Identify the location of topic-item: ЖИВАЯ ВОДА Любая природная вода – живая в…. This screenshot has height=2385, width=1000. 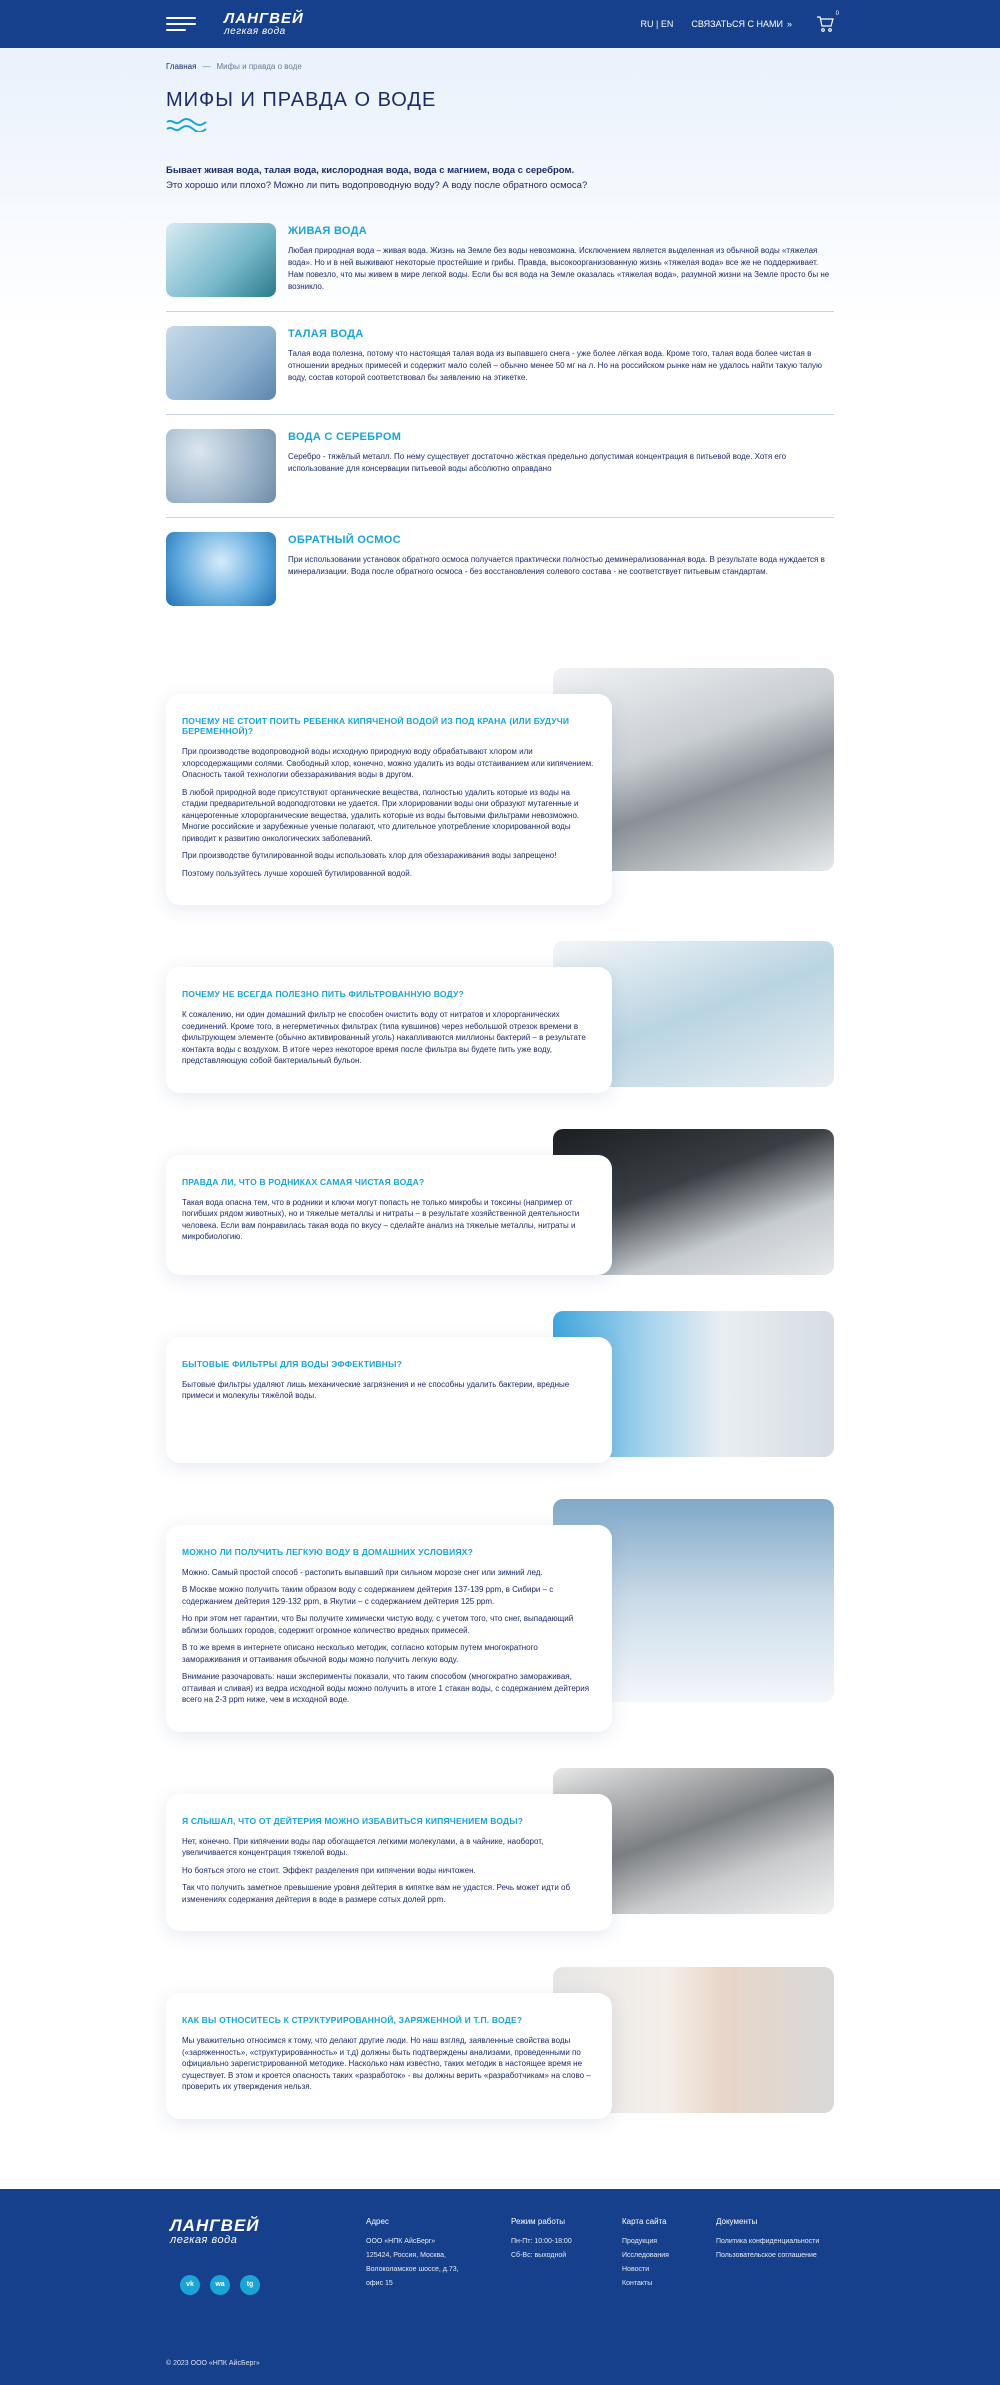
(500, 260).